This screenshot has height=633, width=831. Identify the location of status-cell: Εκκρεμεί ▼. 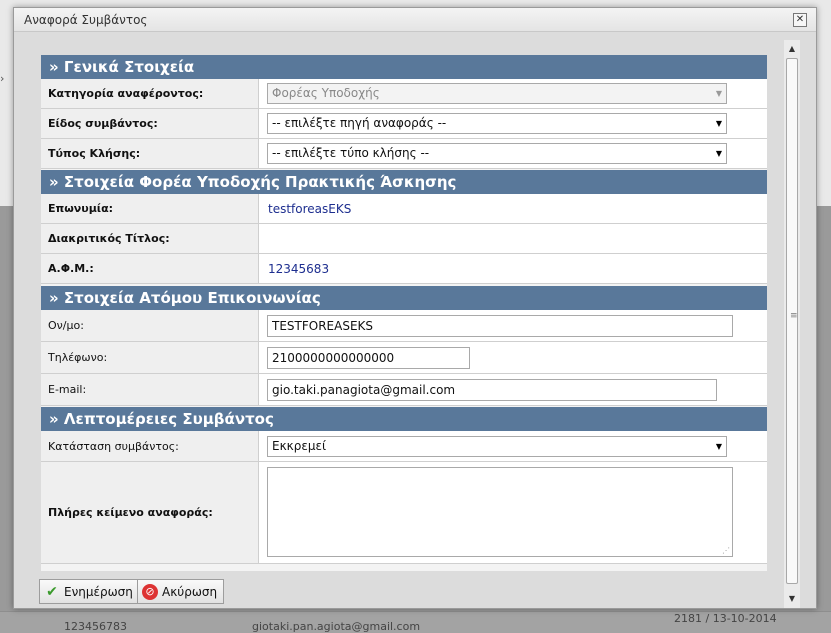
(513, 446).